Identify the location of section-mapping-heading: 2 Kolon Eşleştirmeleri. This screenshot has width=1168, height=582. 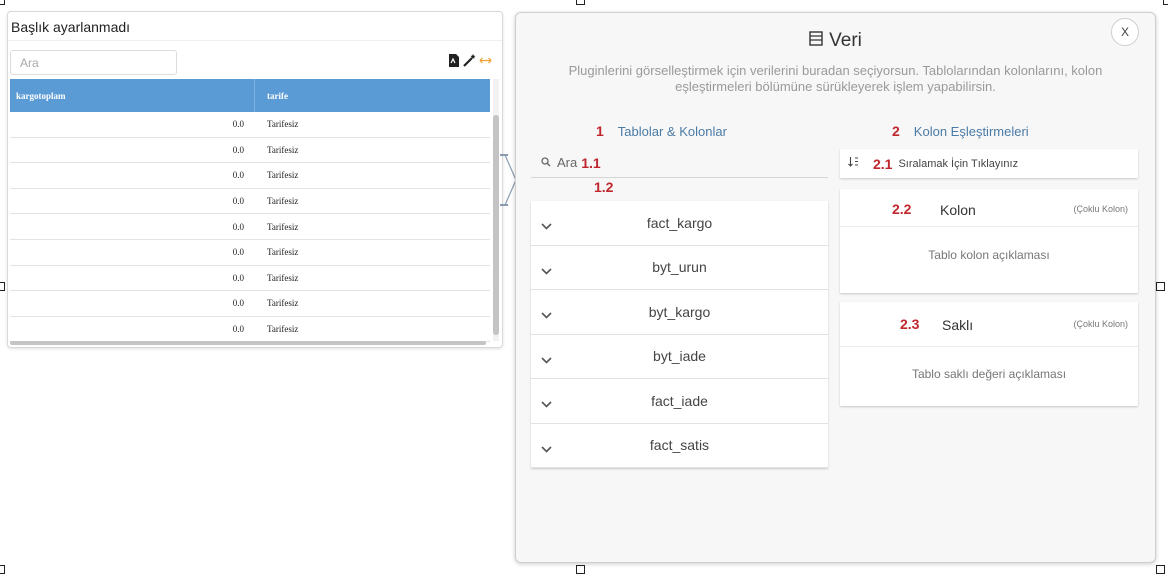
(960, 131).